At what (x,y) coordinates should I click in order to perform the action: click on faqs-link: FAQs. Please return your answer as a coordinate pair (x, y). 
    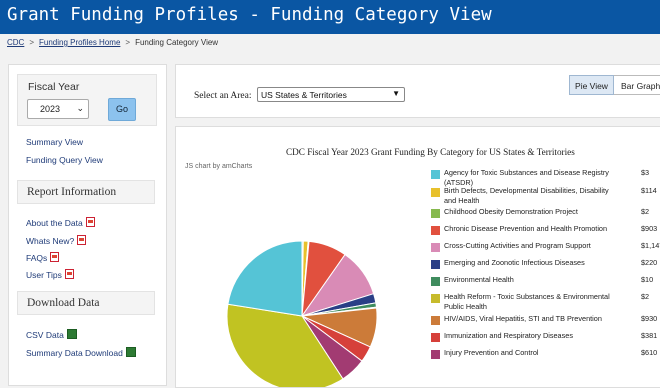
    Looking at the image, I should click on (43, 257).